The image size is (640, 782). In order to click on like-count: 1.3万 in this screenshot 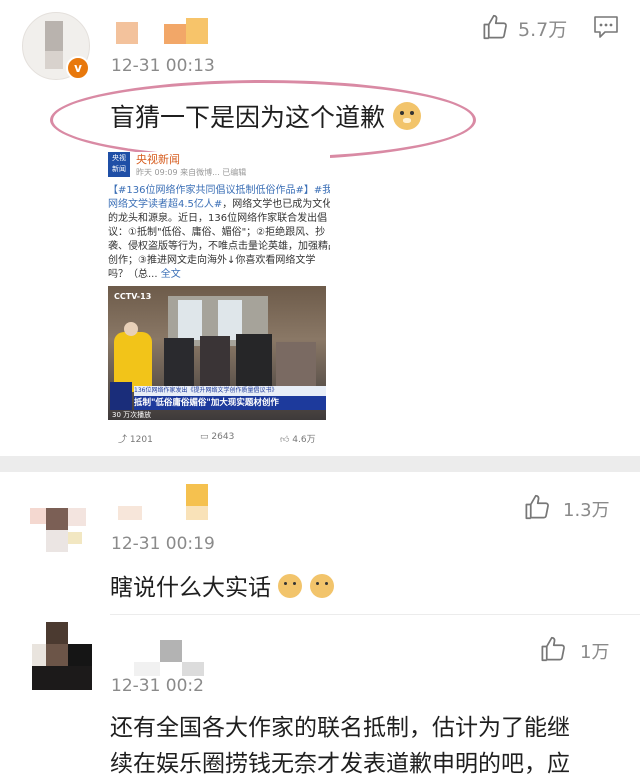, I will do `click(586, 510)`.